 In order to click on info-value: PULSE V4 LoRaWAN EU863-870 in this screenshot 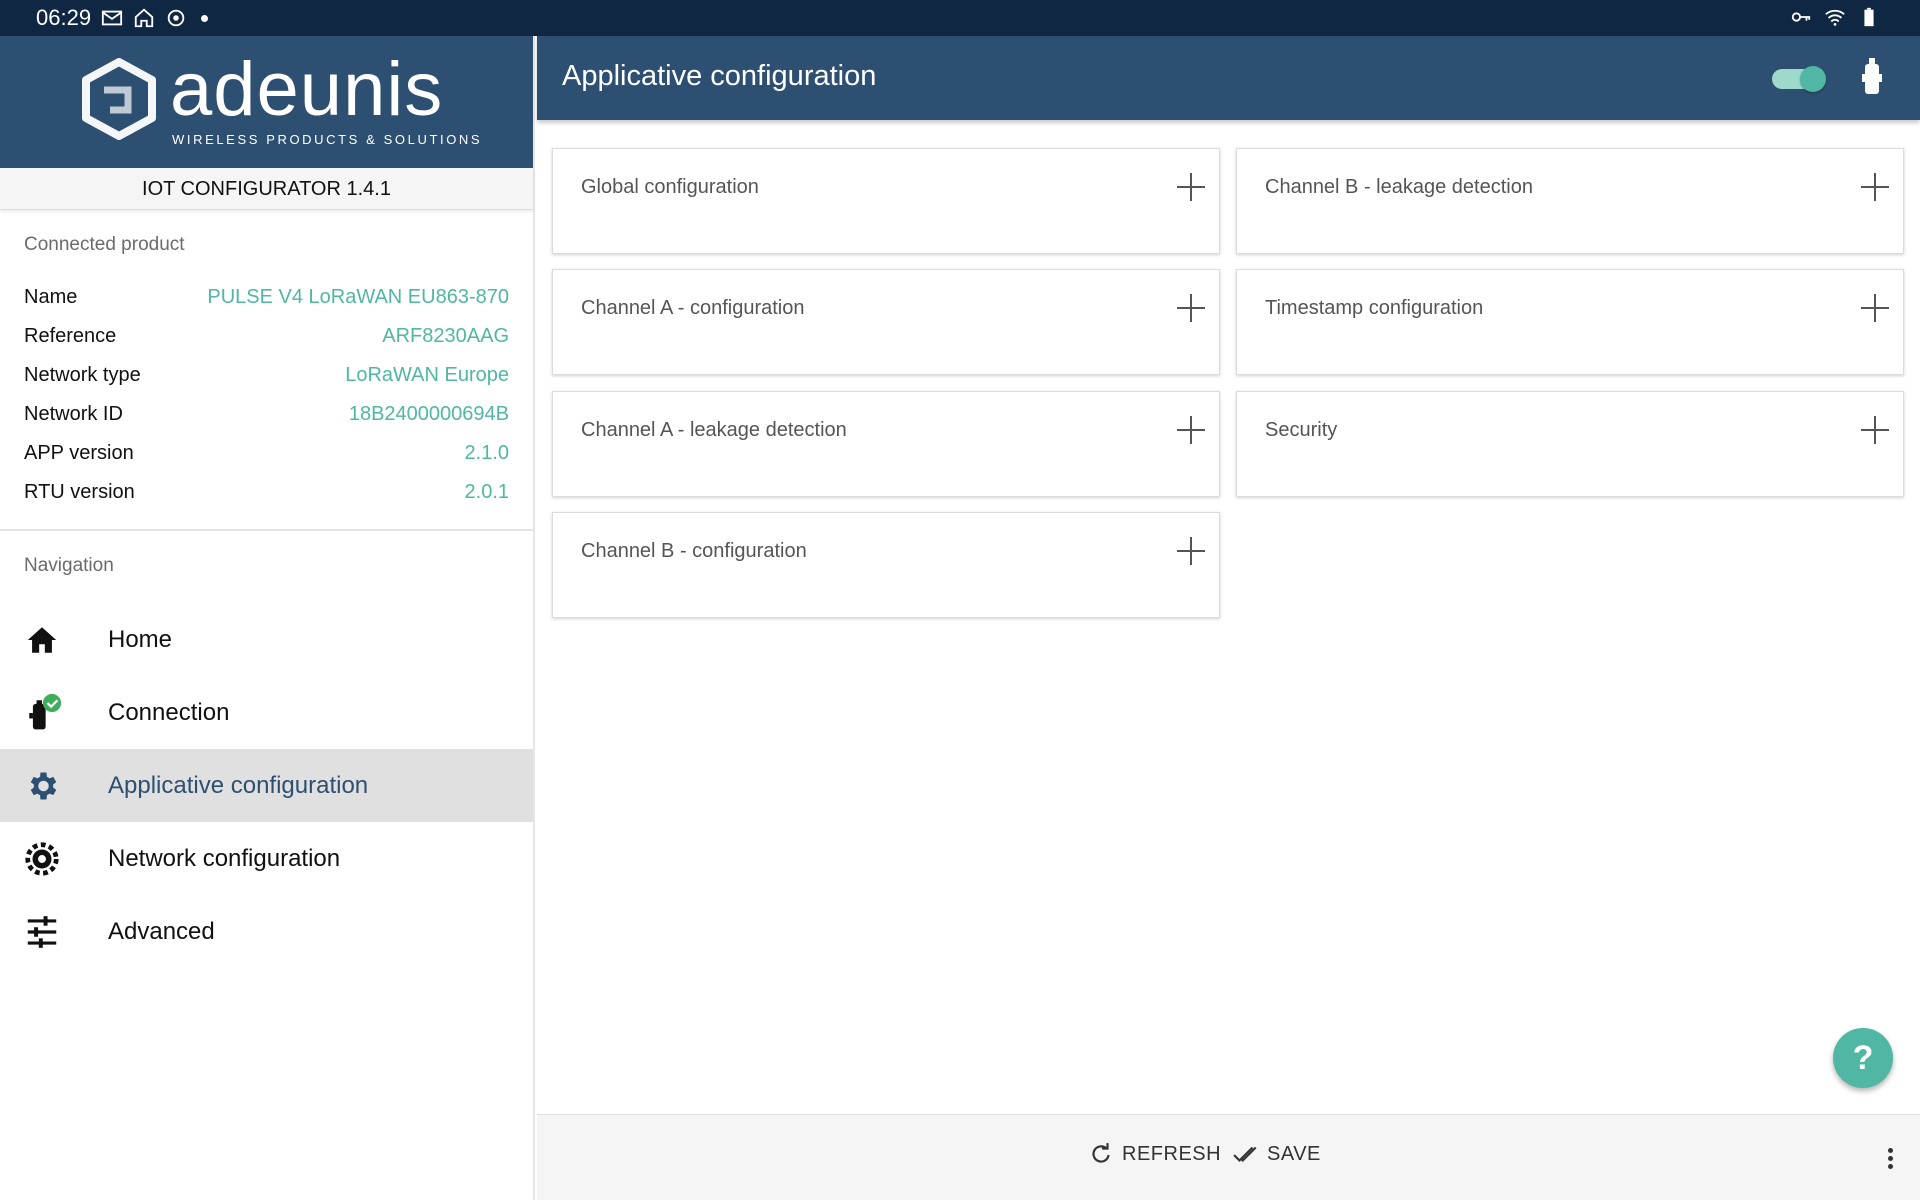, I will do `click(358, 297)`.